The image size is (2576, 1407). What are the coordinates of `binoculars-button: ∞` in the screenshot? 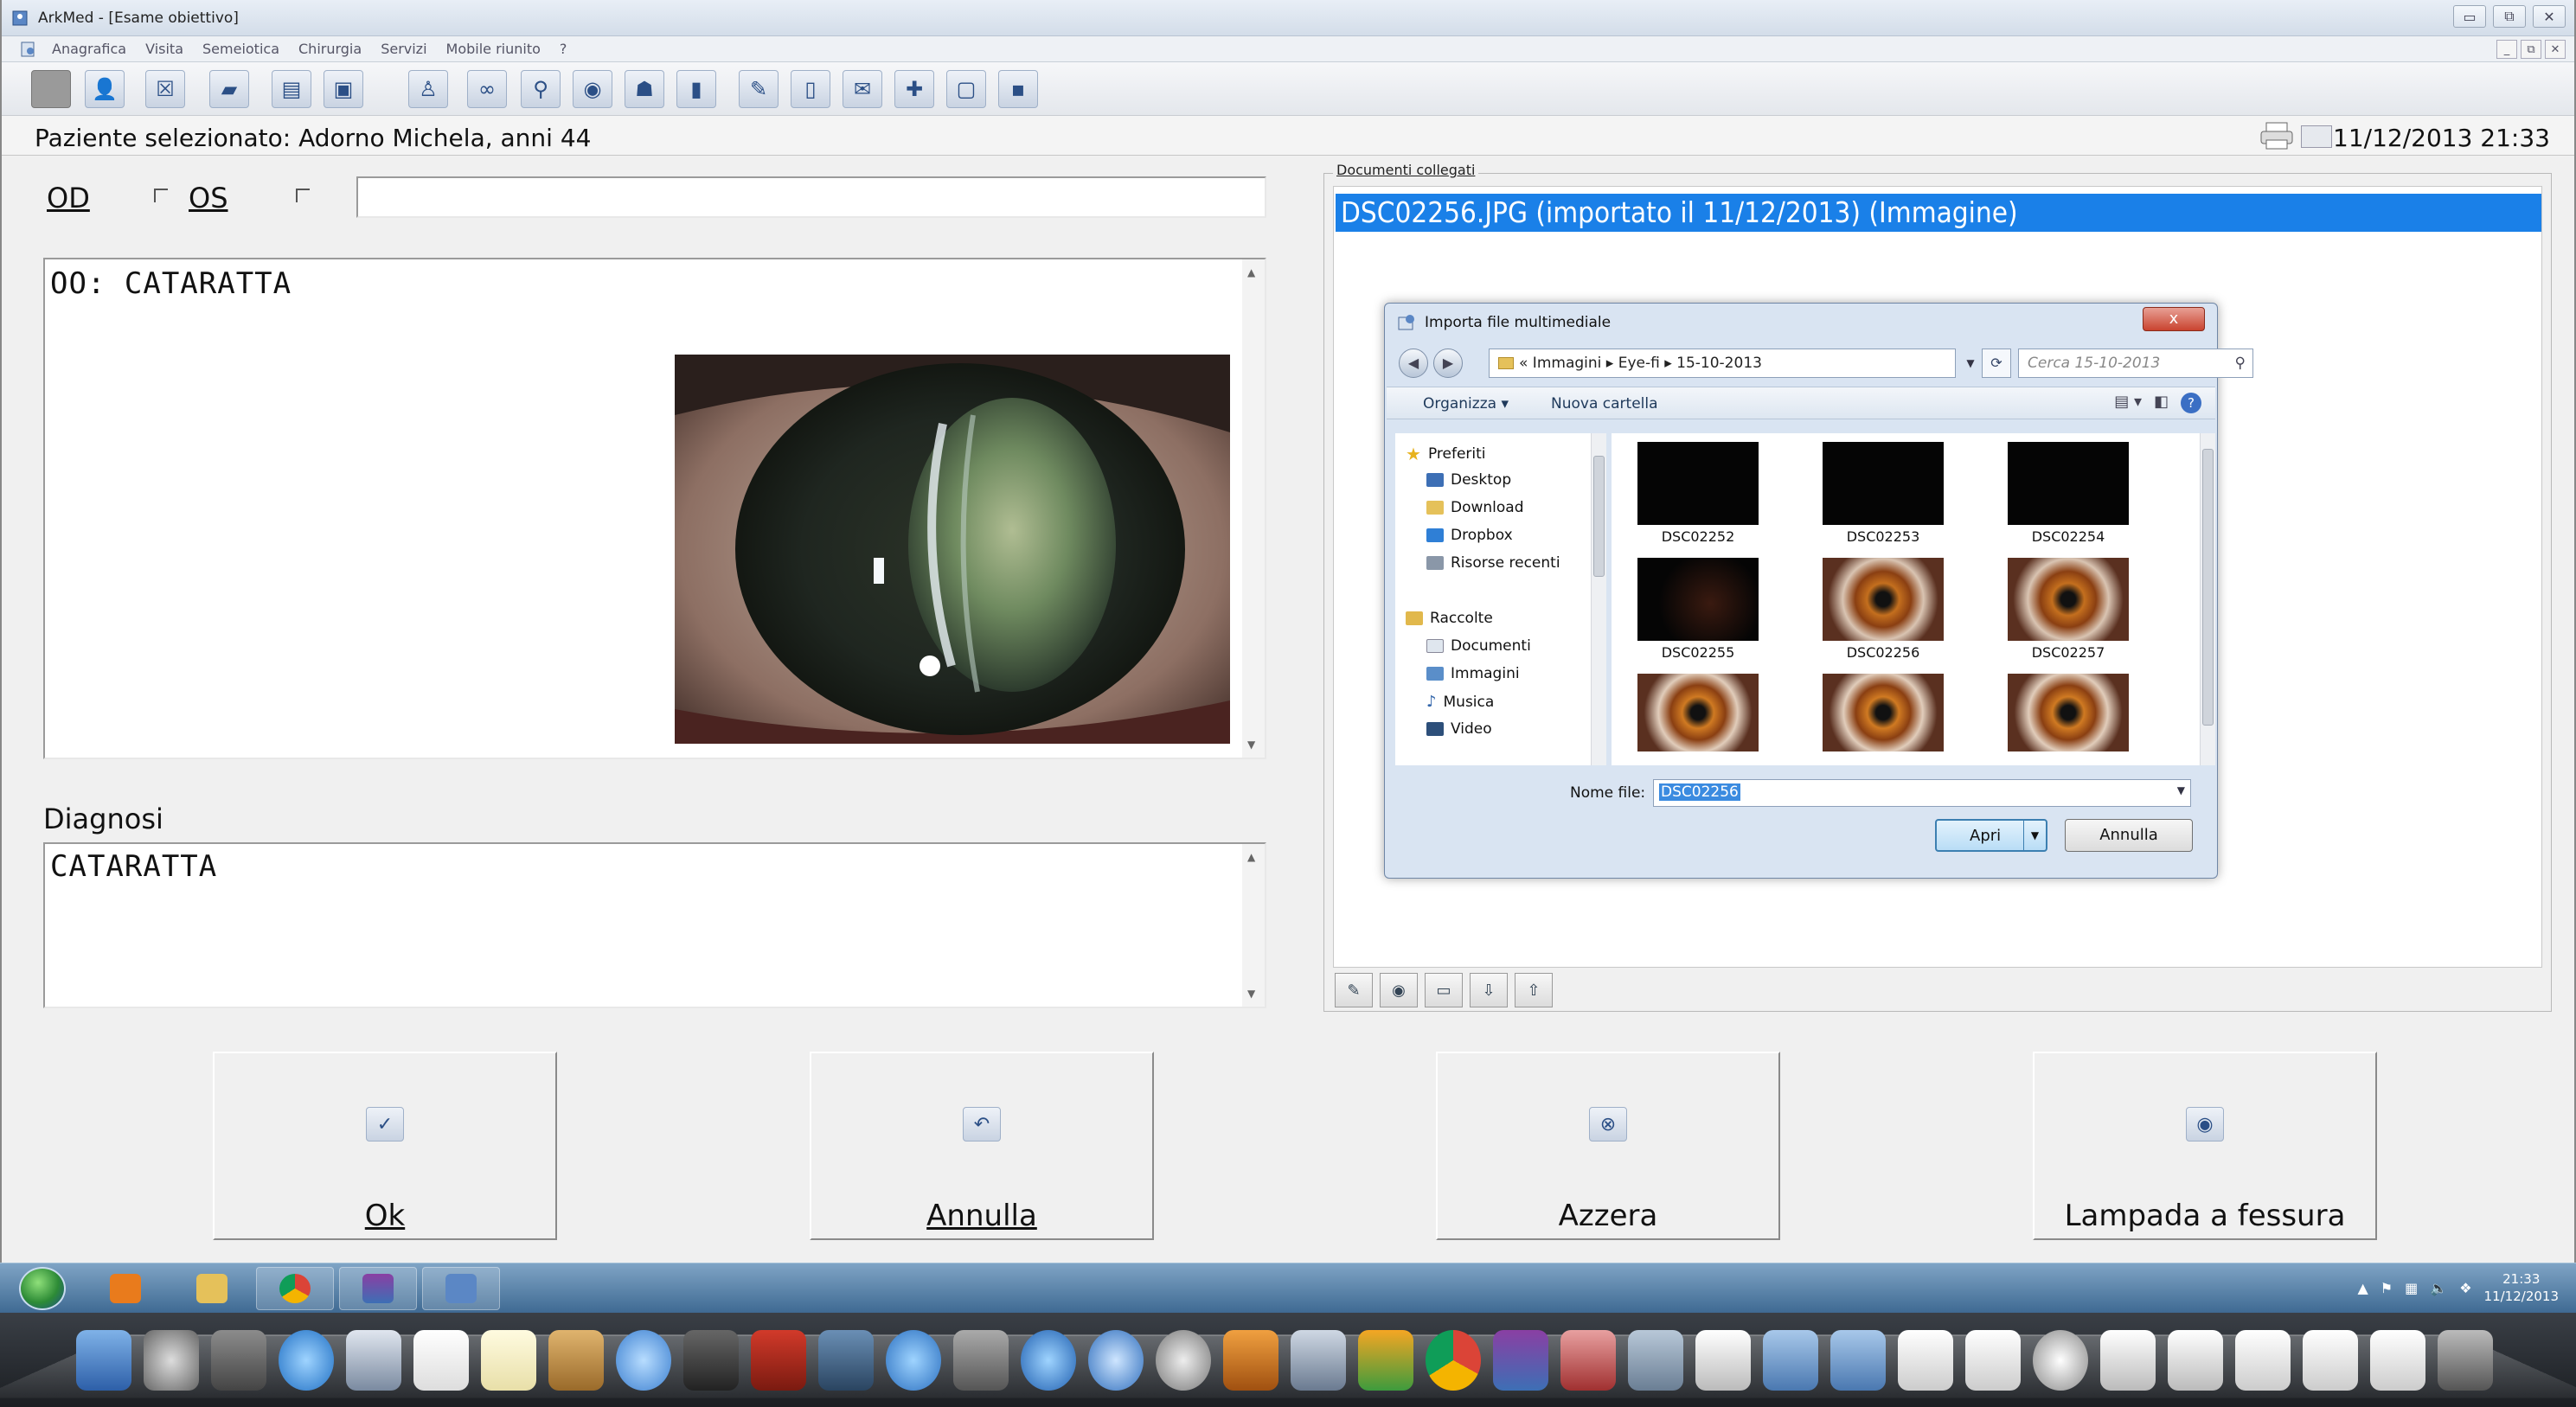 It's located at (487, 89).